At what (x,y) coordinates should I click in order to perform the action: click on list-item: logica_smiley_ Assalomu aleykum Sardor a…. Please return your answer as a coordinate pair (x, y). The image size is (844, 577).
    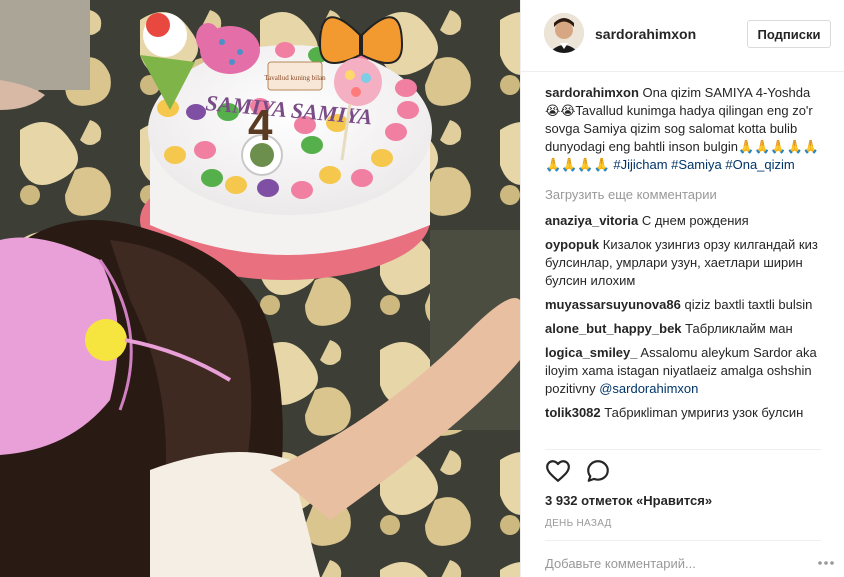
    Looking at the image, I should click on (683, 371).